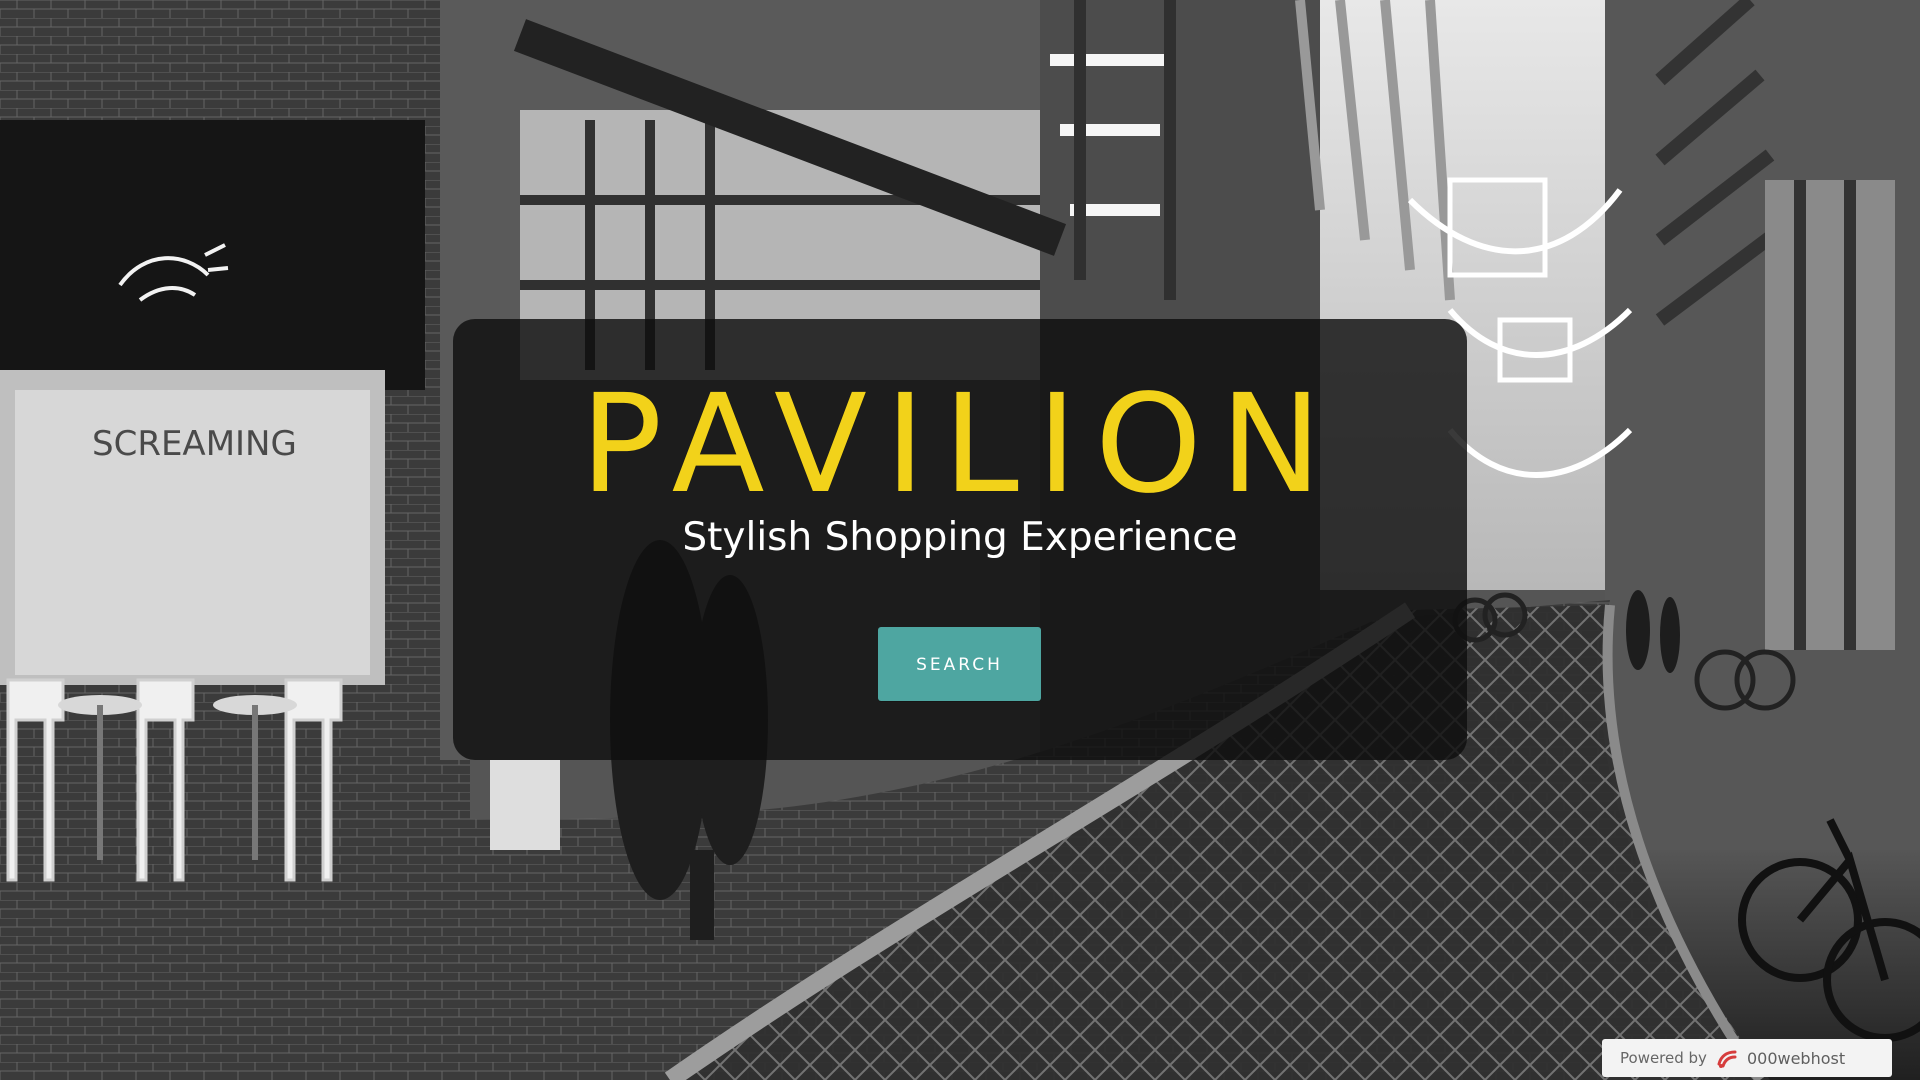 The height and width of the screenshot is (1080, 1920). Describe the element at coordinates (1663, 1058) in the screenshot. I see `powered-by-label: Powered by` at that location.